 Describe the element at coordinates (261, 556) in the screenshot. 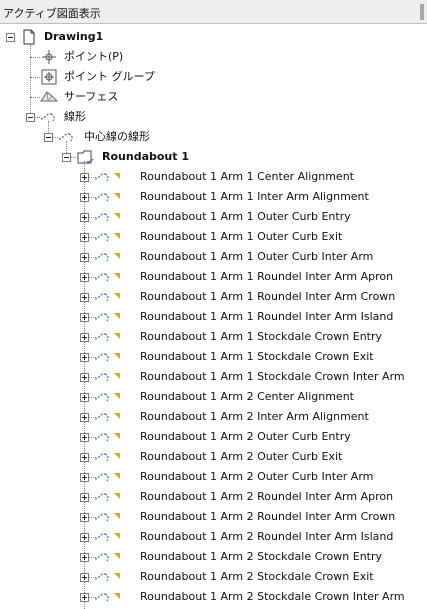

I see `tree-node-alignment-item: Roundabout 1 Arm 2 Stockdale Crown Entry` at that location.